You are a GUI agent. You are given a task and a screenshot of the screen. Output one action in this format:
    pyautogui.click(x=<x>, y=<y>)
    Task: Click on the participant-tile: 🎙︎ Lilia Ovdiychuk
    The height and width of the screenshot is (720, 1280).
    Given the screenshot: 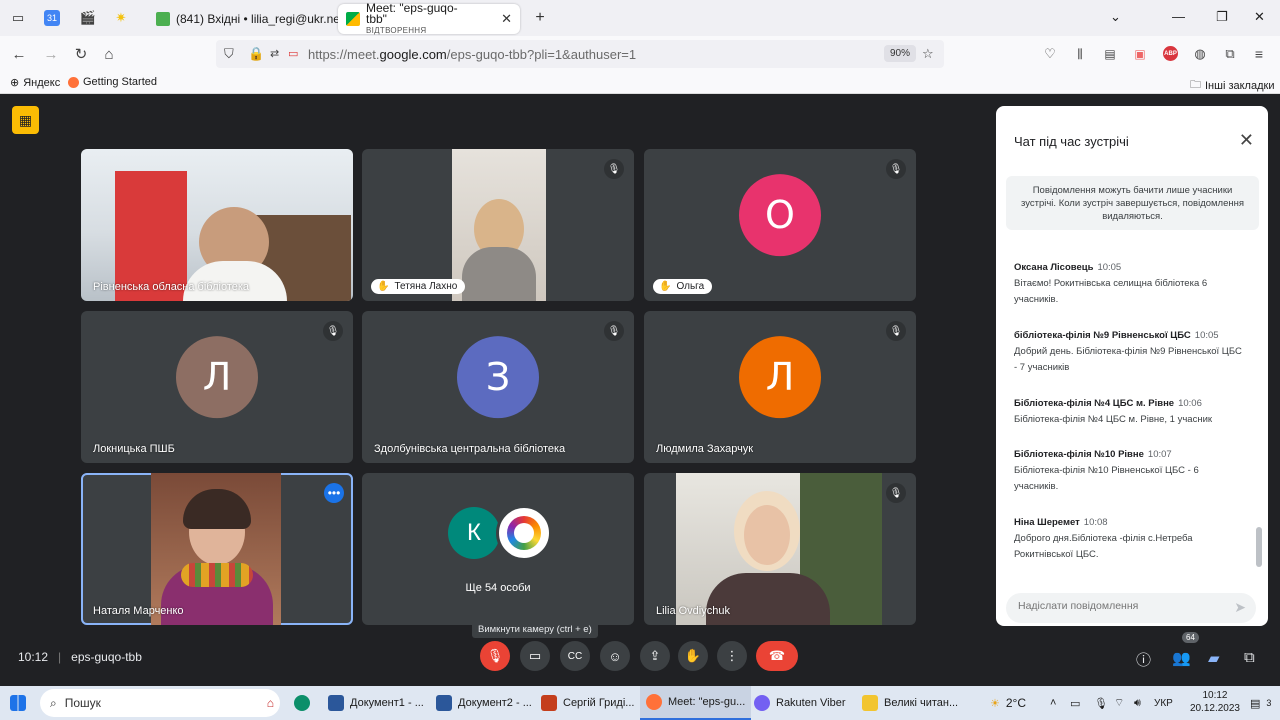 What is the action you would take?
    pyautogui.click(x=780, y=549)
    